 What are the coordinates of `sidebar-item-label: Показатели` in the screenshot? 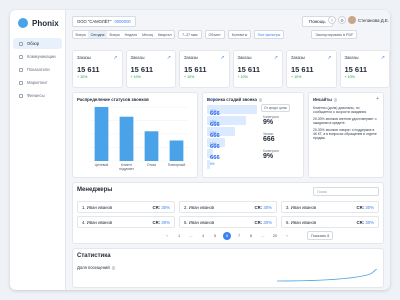 It's located at (38, 69).